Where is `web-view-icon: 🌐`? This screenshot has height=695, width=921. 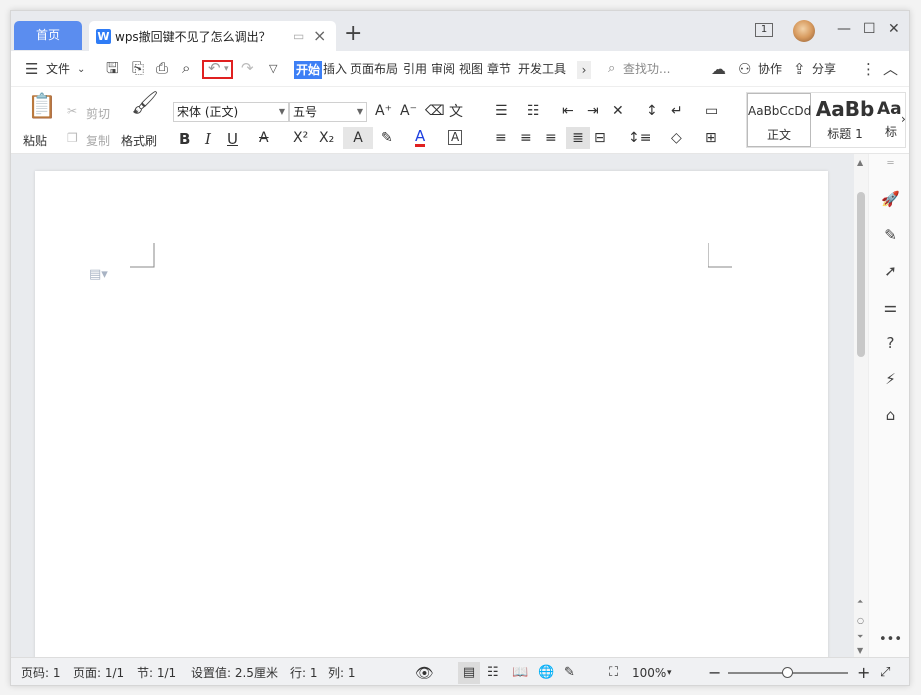 web-view-icon: 🌐 is located at coordinates (546, 671).